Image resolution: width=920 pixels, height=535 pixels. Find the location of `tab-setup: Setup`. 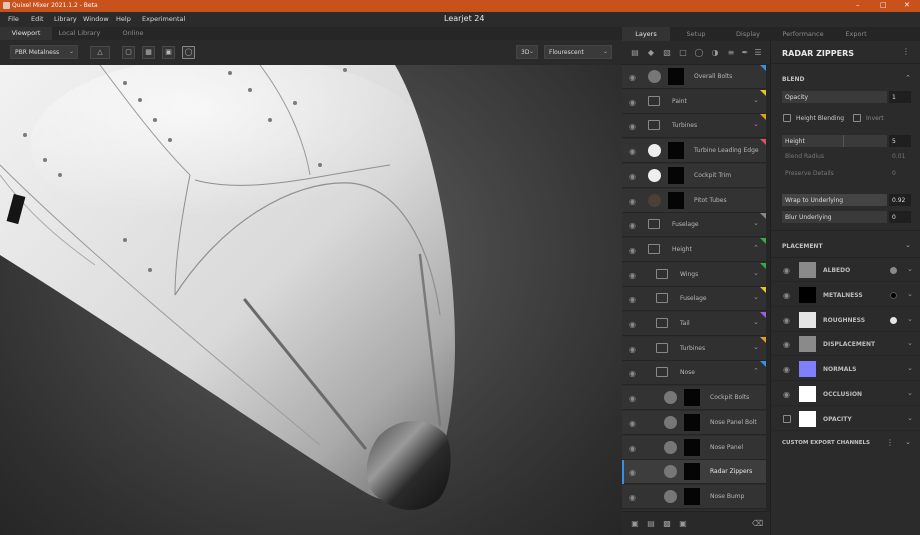

tab-setup: Setup is located at coordinates (696, 34).